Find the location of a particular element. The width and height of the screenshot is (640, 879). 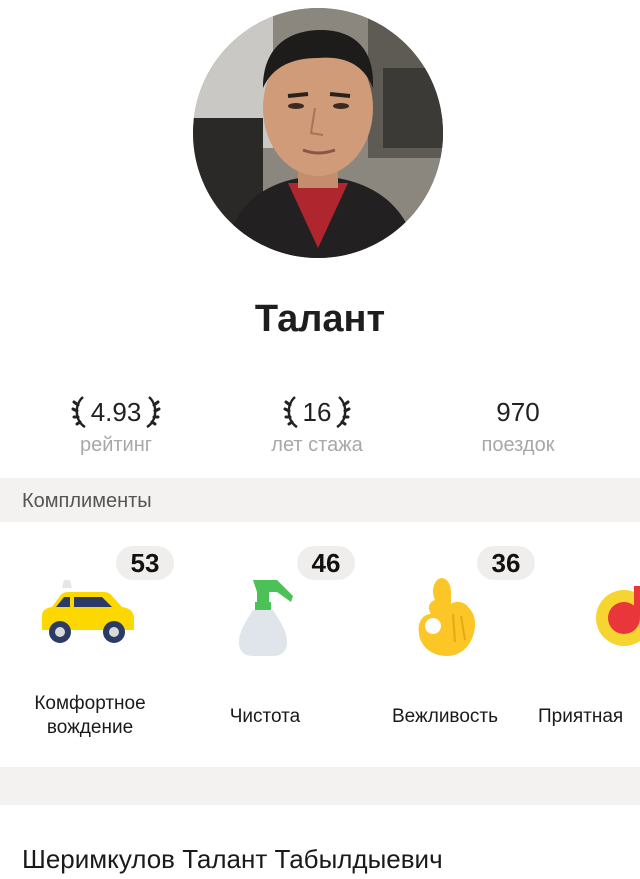

ok-hand-icon is located at coordinates (447, 619).